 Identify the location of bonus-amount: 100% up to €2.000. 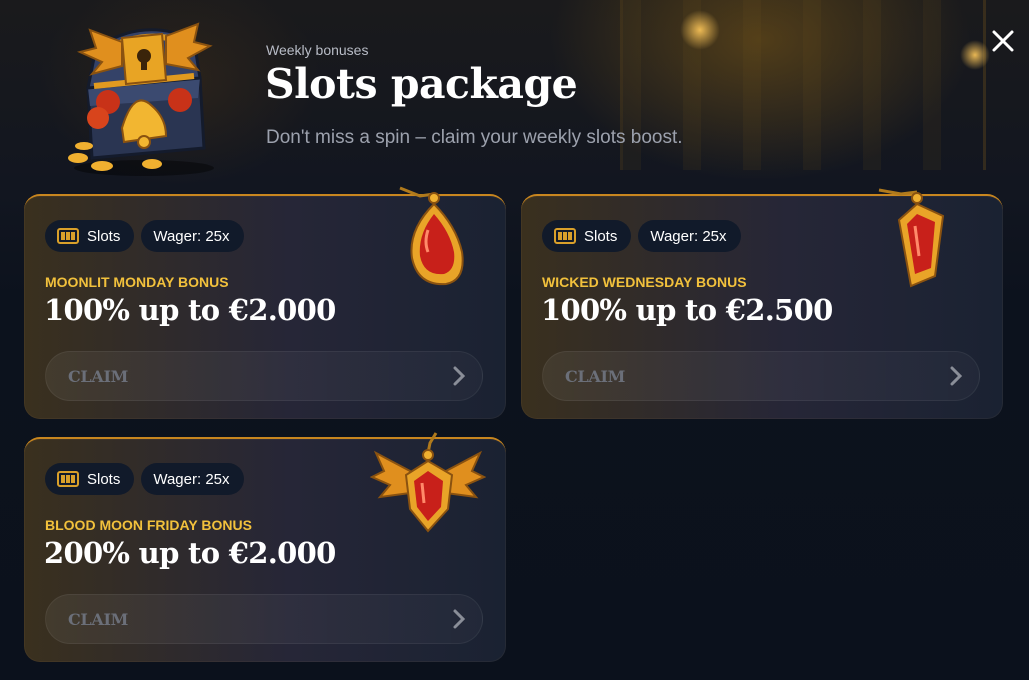
(190, 310).